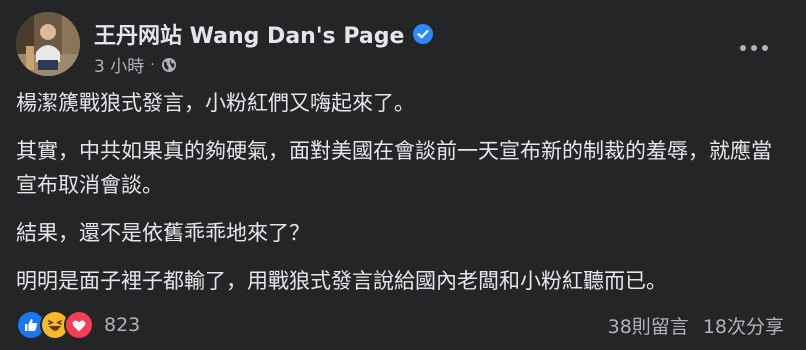 This screenshot has width=806, height=350. Describe the element at coordinates (119, 64) in the screenshot. I see `post-timestamp: 3 小時` at that location.